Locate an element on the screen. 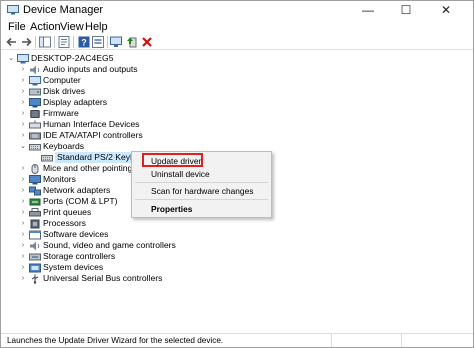  port-icon is located at coordinates (35, 201).